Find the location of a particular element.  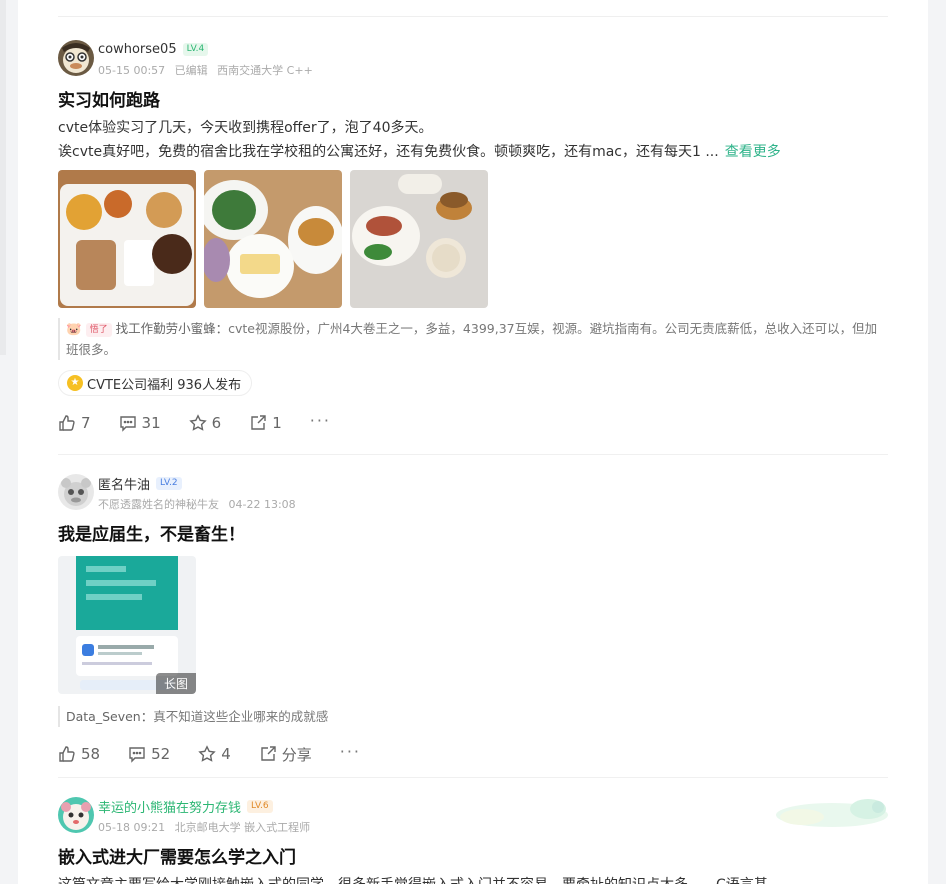

like-count: 58 is located at coordinates (91, 754).